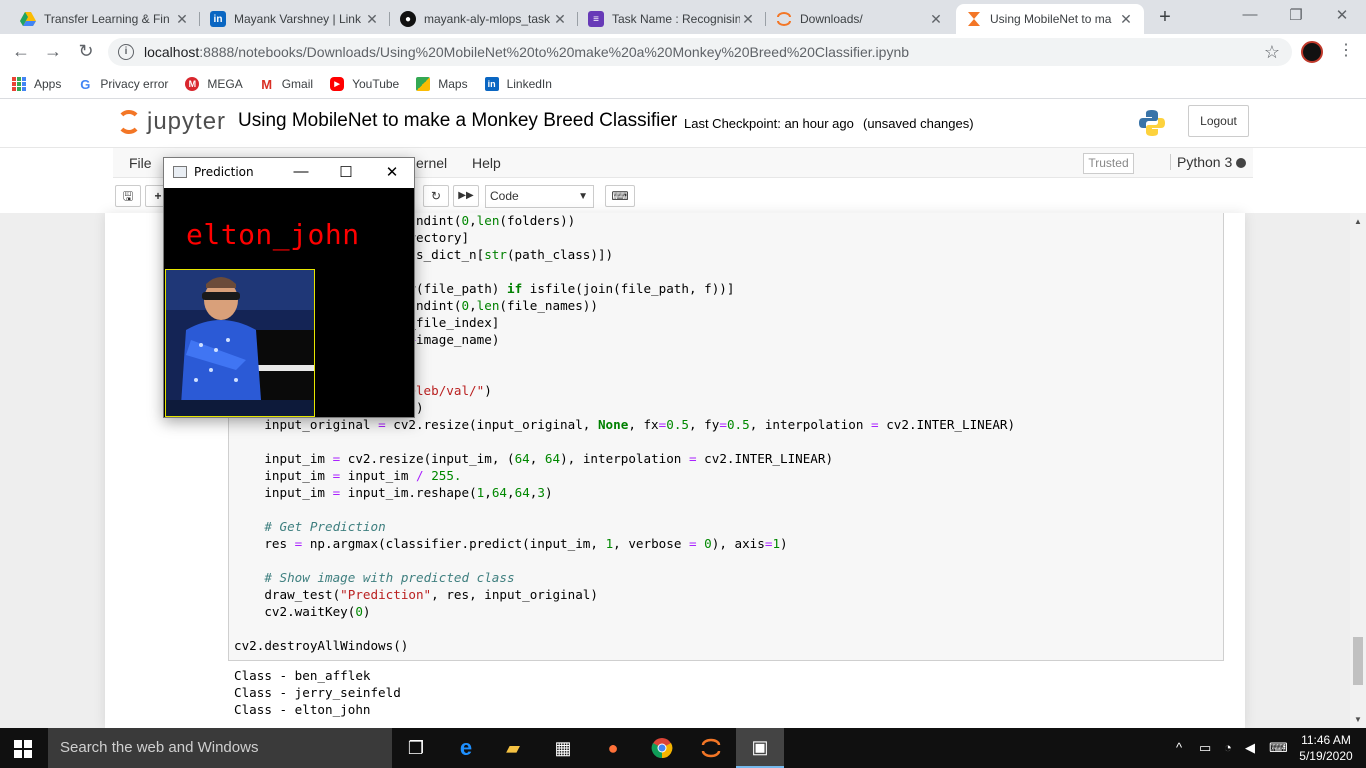 This screenshot has height=768, width=1366. What do you see at coordinates (1218, 121) in the screenshot?
I see `logout-button: Logout` at bounding box center [1218, 121].